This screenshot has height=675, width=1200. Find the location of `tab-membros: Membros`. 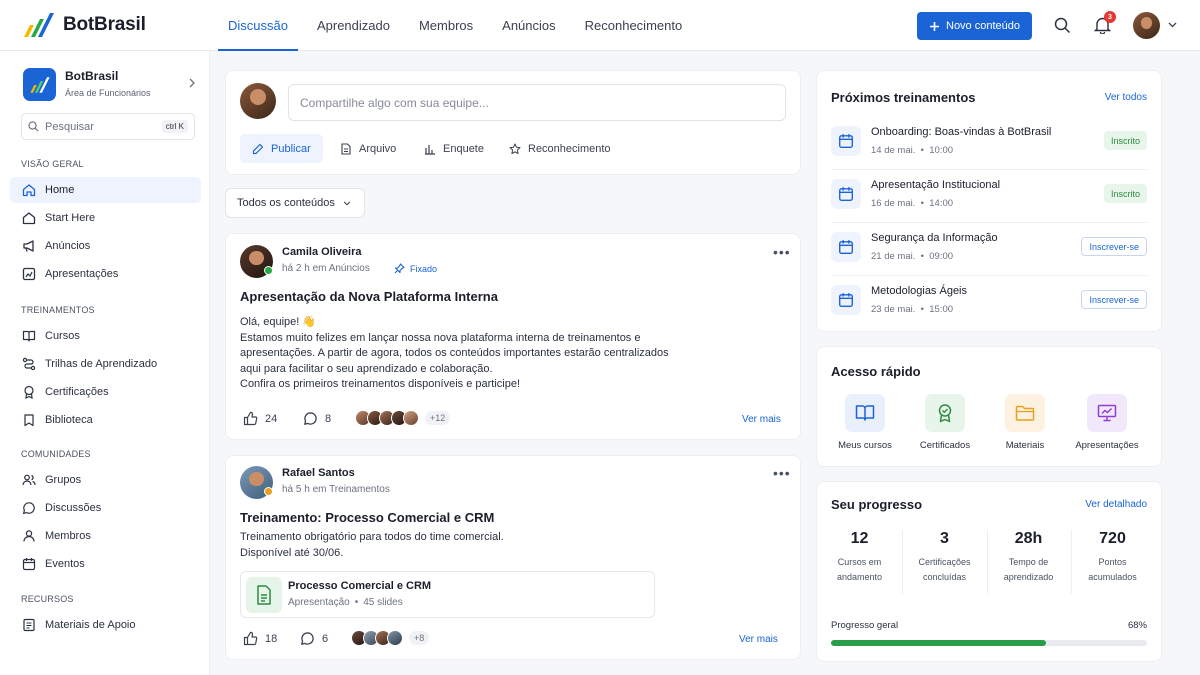

tab-membros: Membros is located at coordinates (446, 25).